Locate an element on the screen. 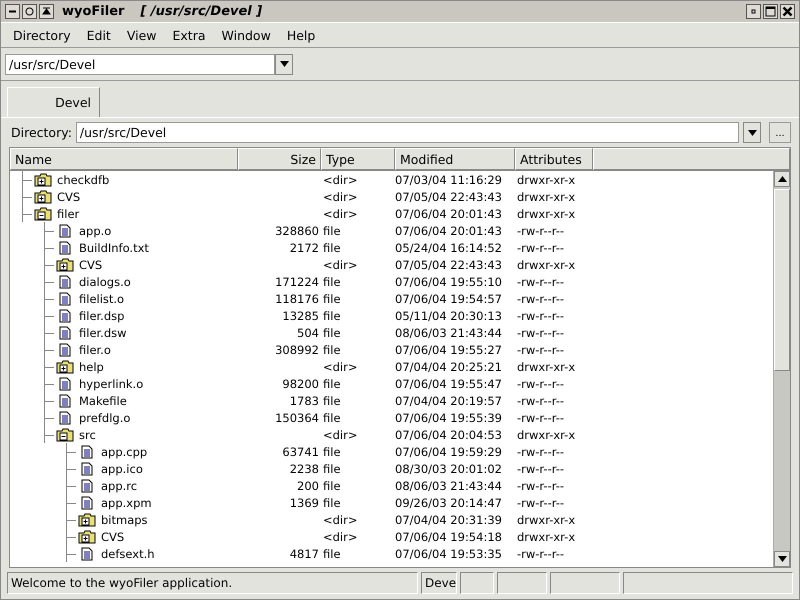 This screenshot has width=800, height=600. file-name: filer is located at coordinates (67, 213).